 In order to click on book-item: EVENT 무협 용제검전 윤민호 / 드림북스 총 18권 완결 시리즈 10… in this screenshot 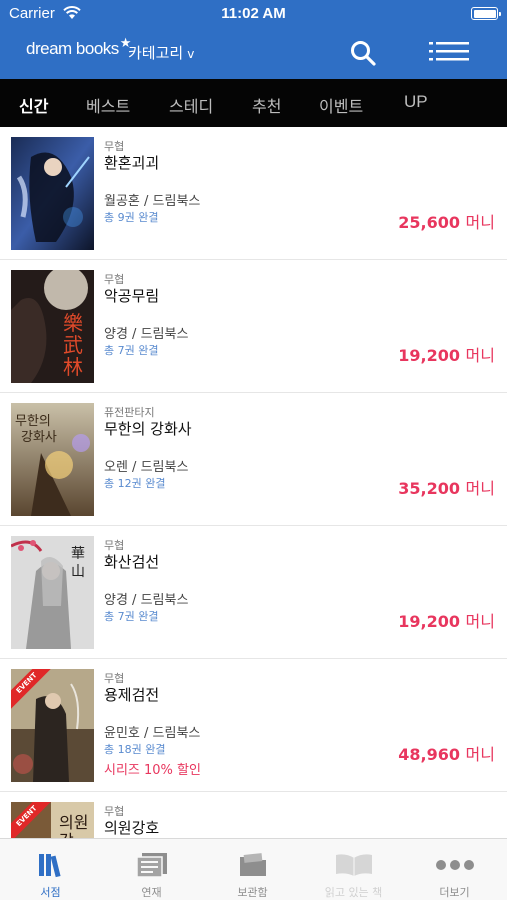, I will do `click(253, 725)`.